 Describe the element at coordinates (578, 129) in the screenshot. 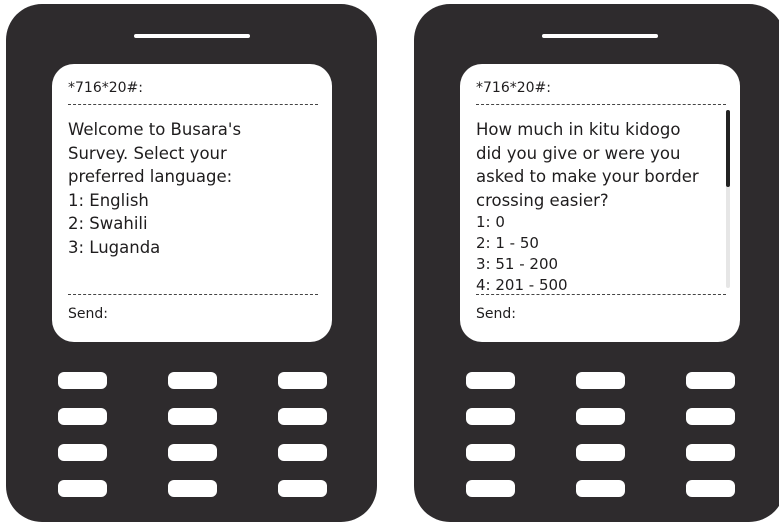

I see `message-line: How much in kitu kidogo` at that location.